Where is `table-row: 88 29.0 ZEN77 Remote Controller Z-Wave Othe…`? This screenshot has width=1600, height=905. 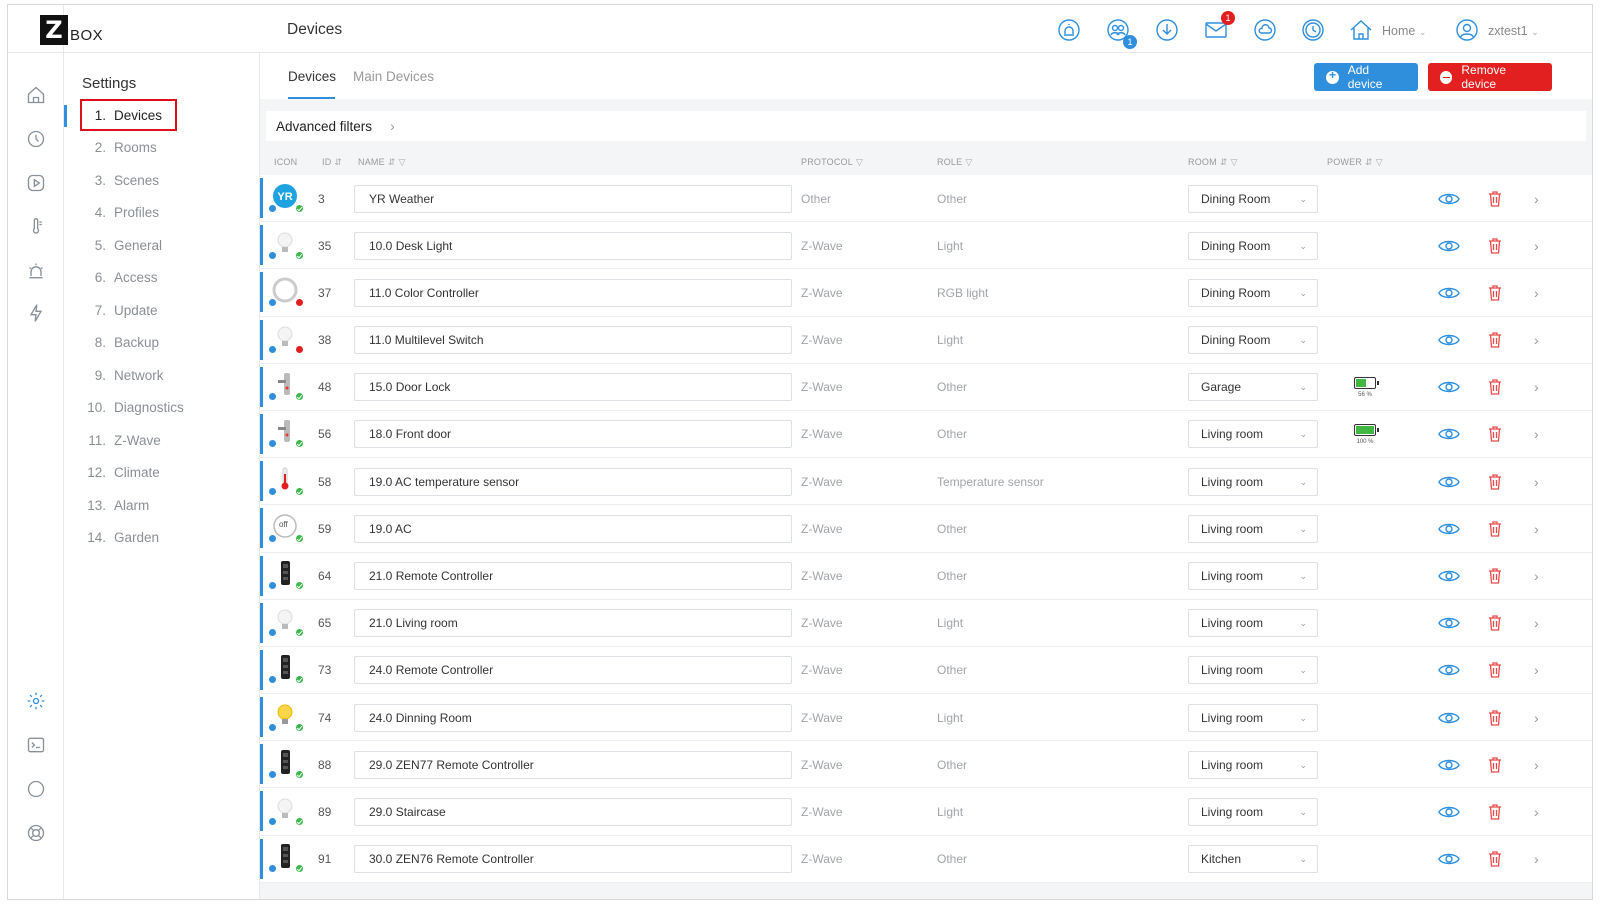 table-row: 88 29.0 ZEN77 Remote Controller Z-Wave Othe… is located at coordinates (926, 765).